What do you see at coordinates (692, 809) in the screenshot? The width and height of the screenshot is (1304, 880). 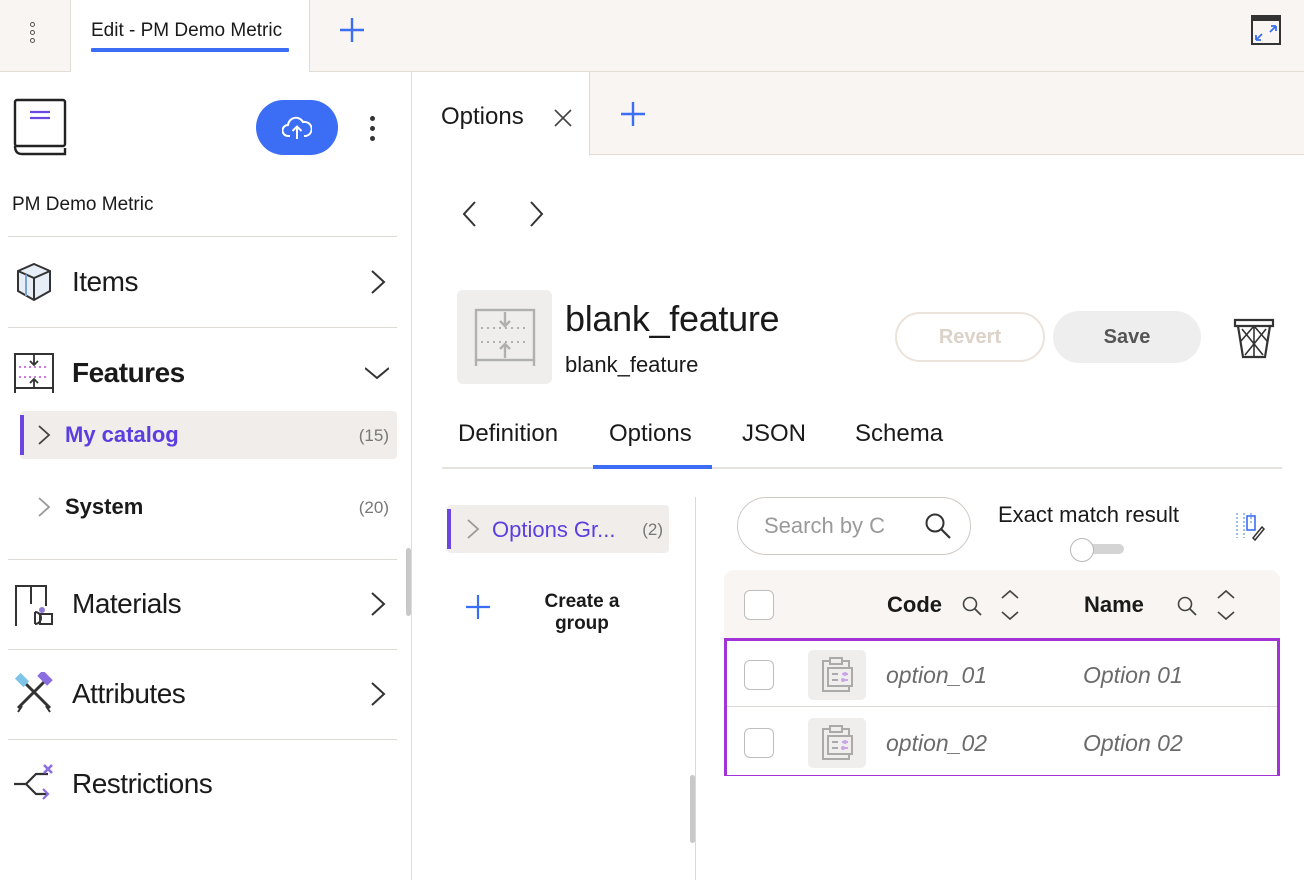 I see `column-resize-handle` at bounding box center [692, 809].